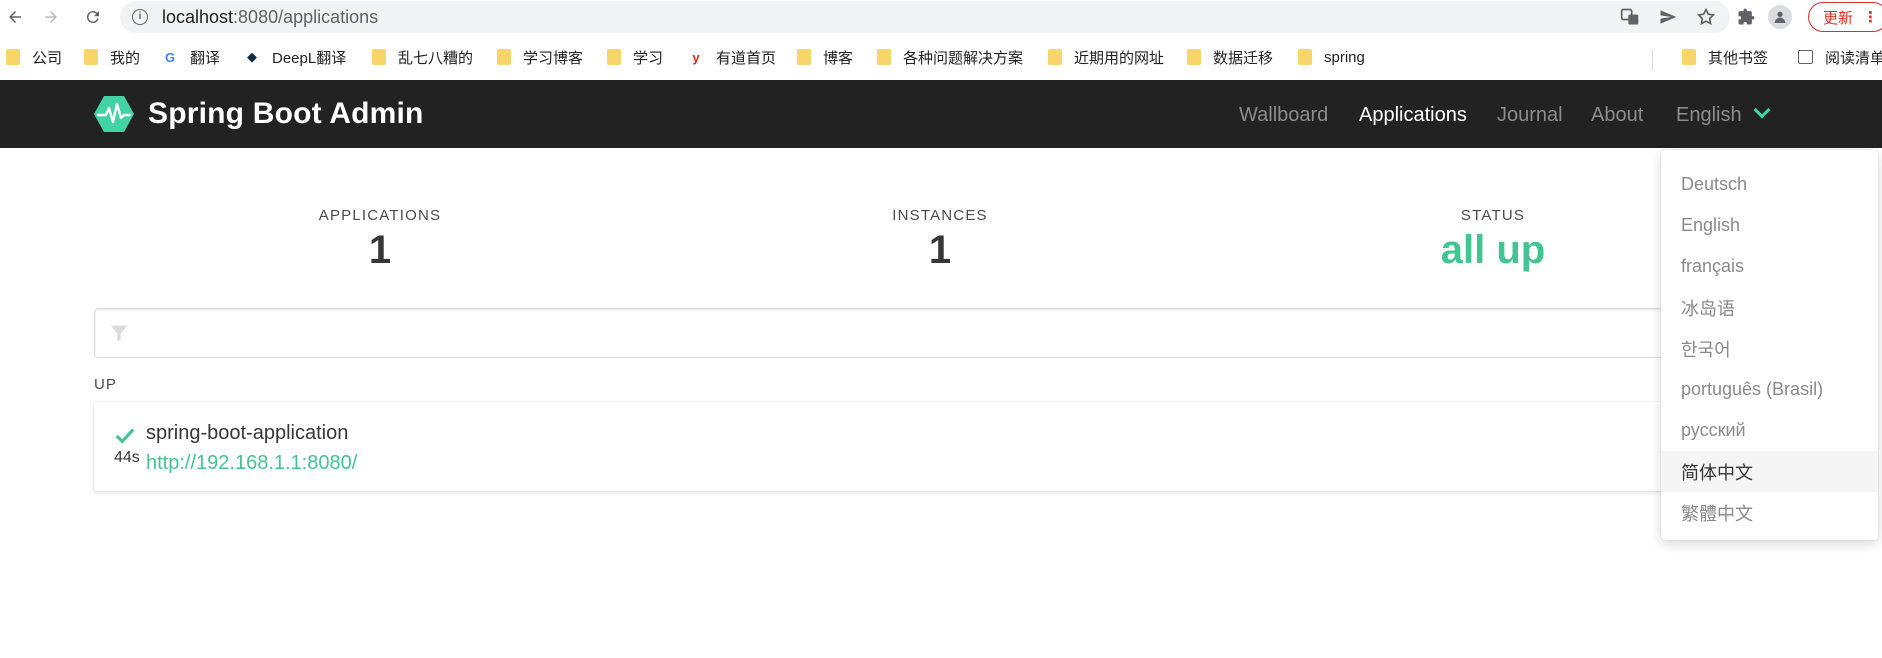  Describe the element at coordinates (127, 457) in the screenshot. I see `uptime: 44s` at that location.